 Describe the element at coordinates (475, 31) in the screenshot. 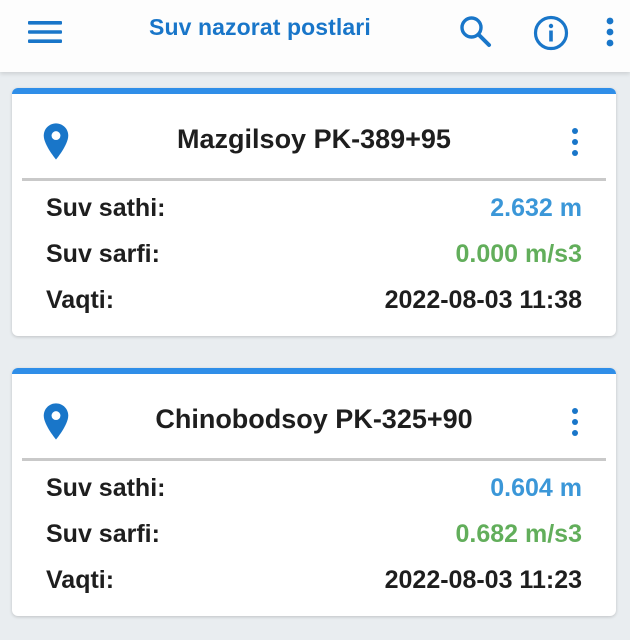

I see `search-icon` at that location.